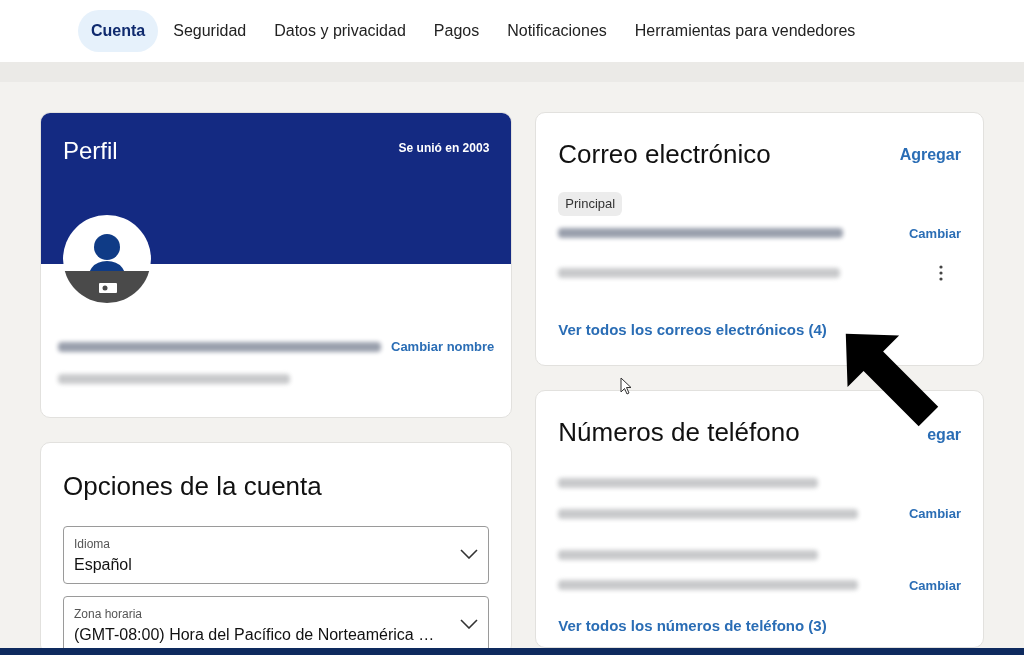 This screenshot has width=1024, height=655. I want to click on add-link: egar, so click(944, 434).